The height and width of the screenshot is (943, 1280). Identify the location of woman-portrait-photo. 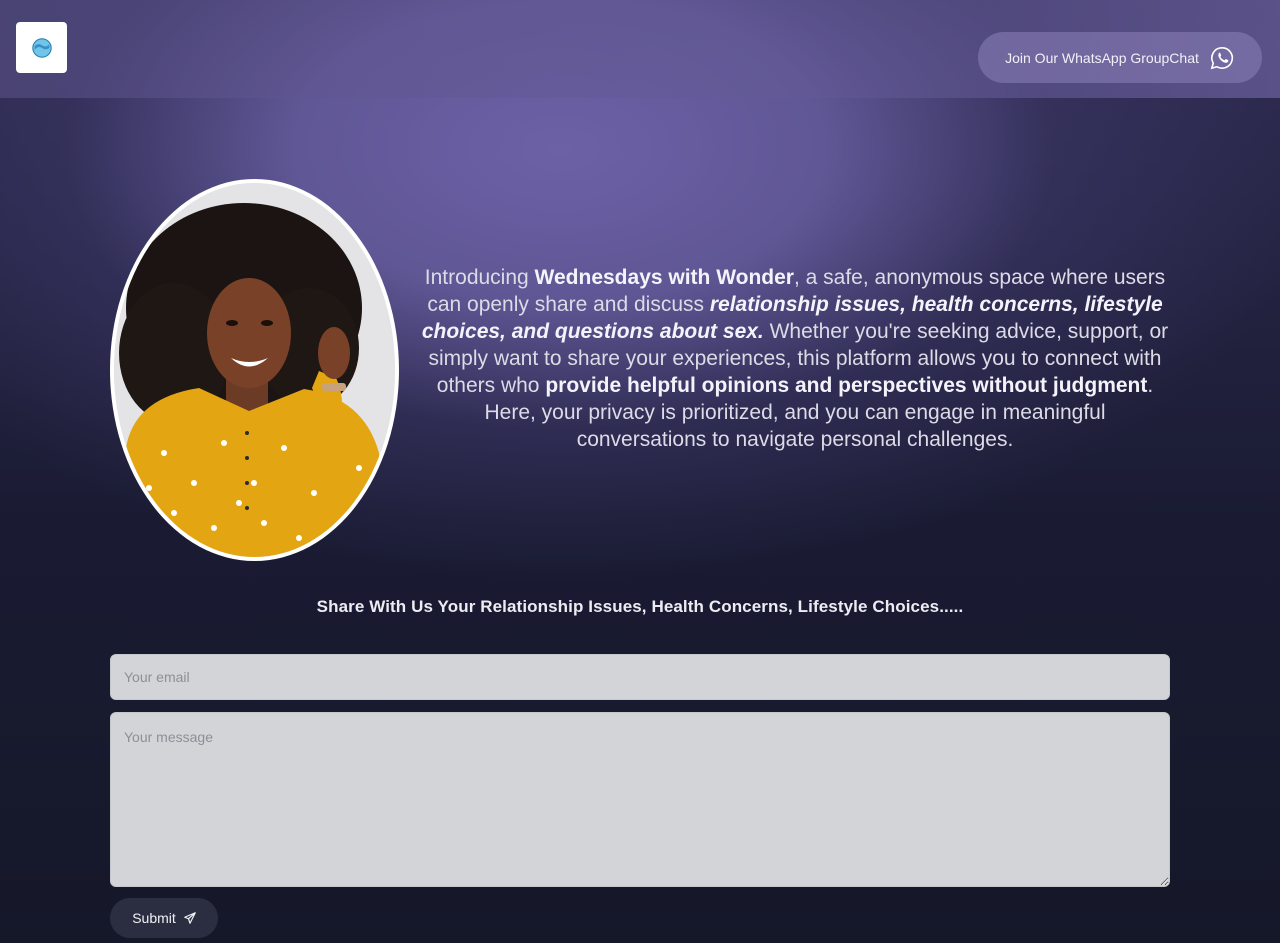
(254, 370).